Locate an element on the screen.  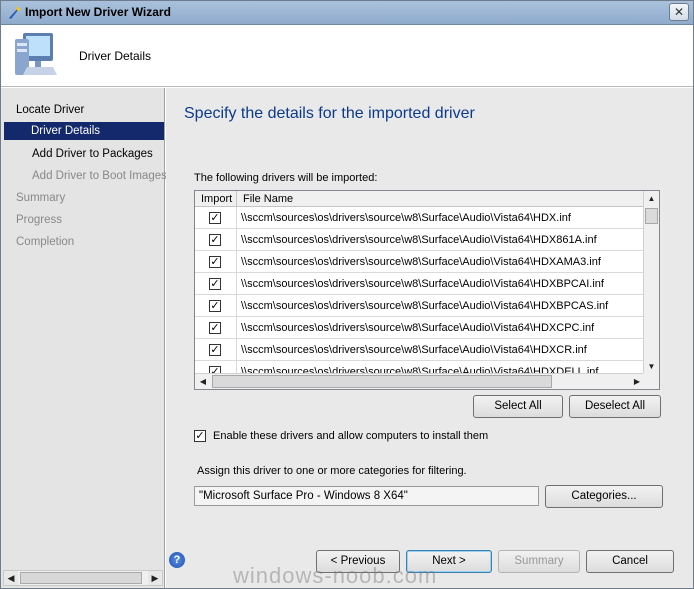
nav-item-add-driver-to-boot-images: Add Driver to Boot Images is located at coordinates (99, 176).